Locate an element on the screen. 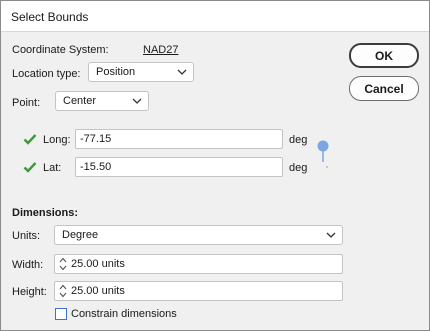  long-label: Long: is located at coordinates (57, 140).